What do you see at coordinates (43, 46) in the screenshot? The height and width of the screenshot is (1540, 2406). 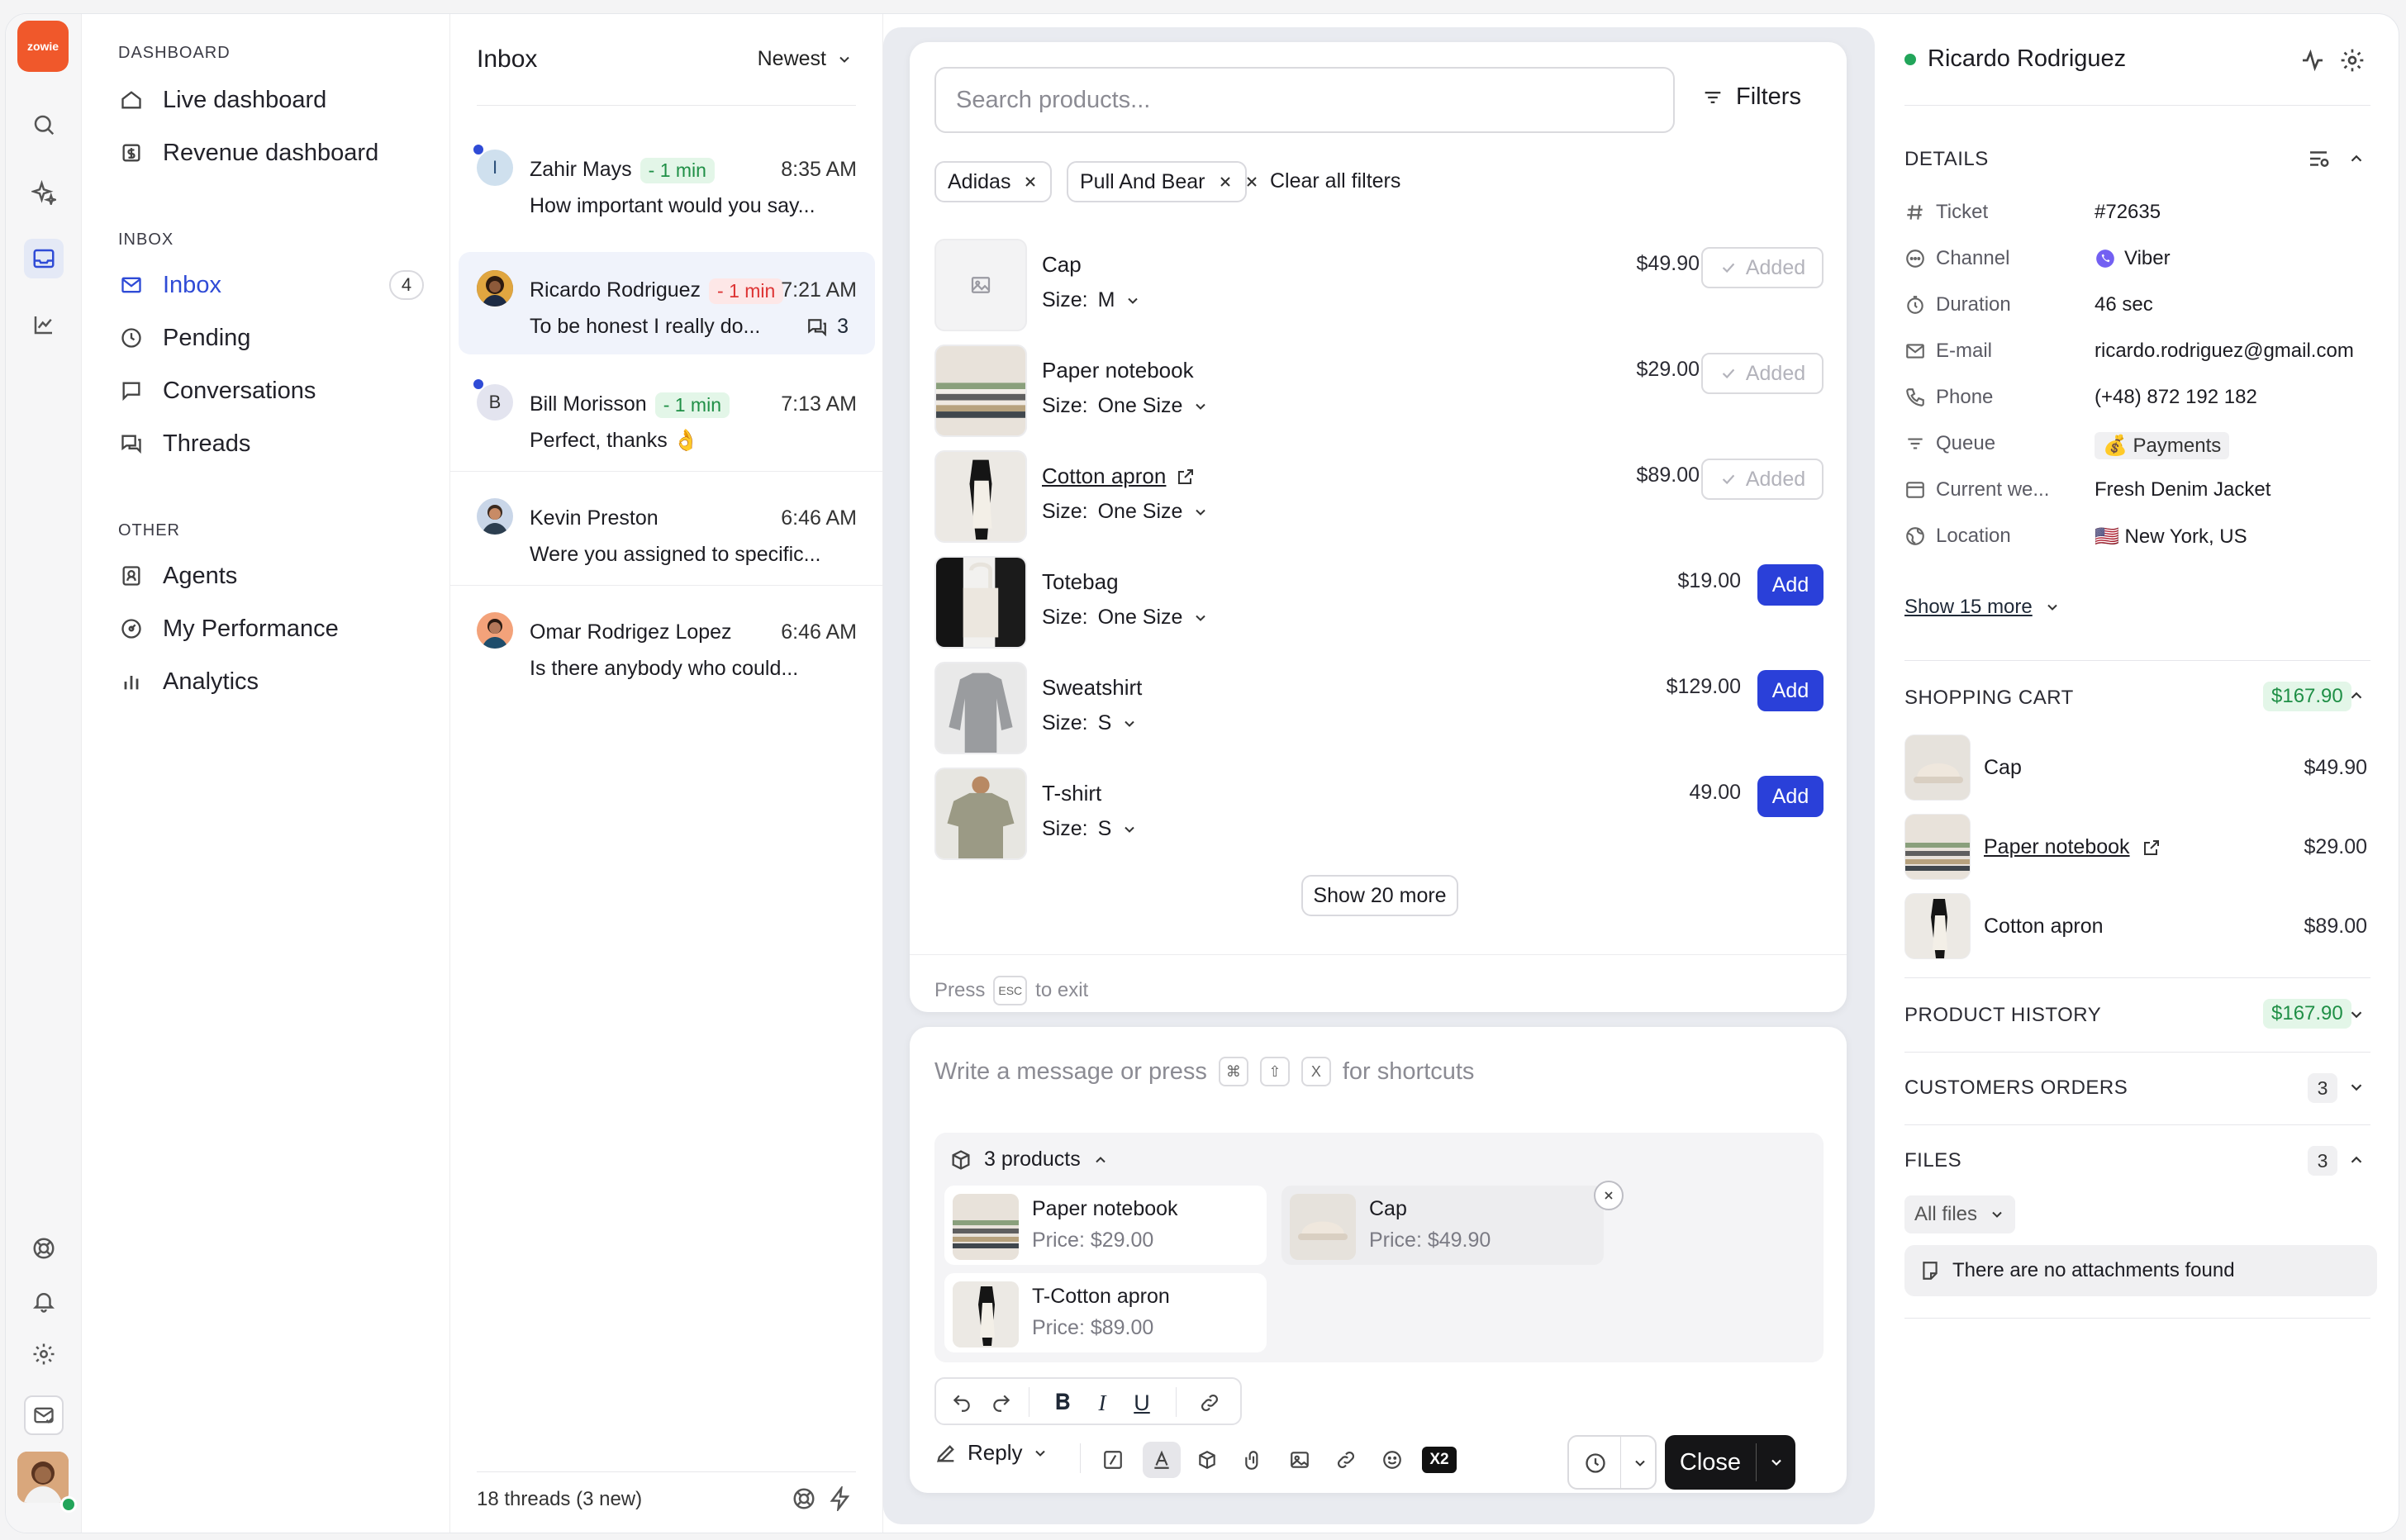 I see `zowie-logo: zowie` at bounding box center [43, 46].